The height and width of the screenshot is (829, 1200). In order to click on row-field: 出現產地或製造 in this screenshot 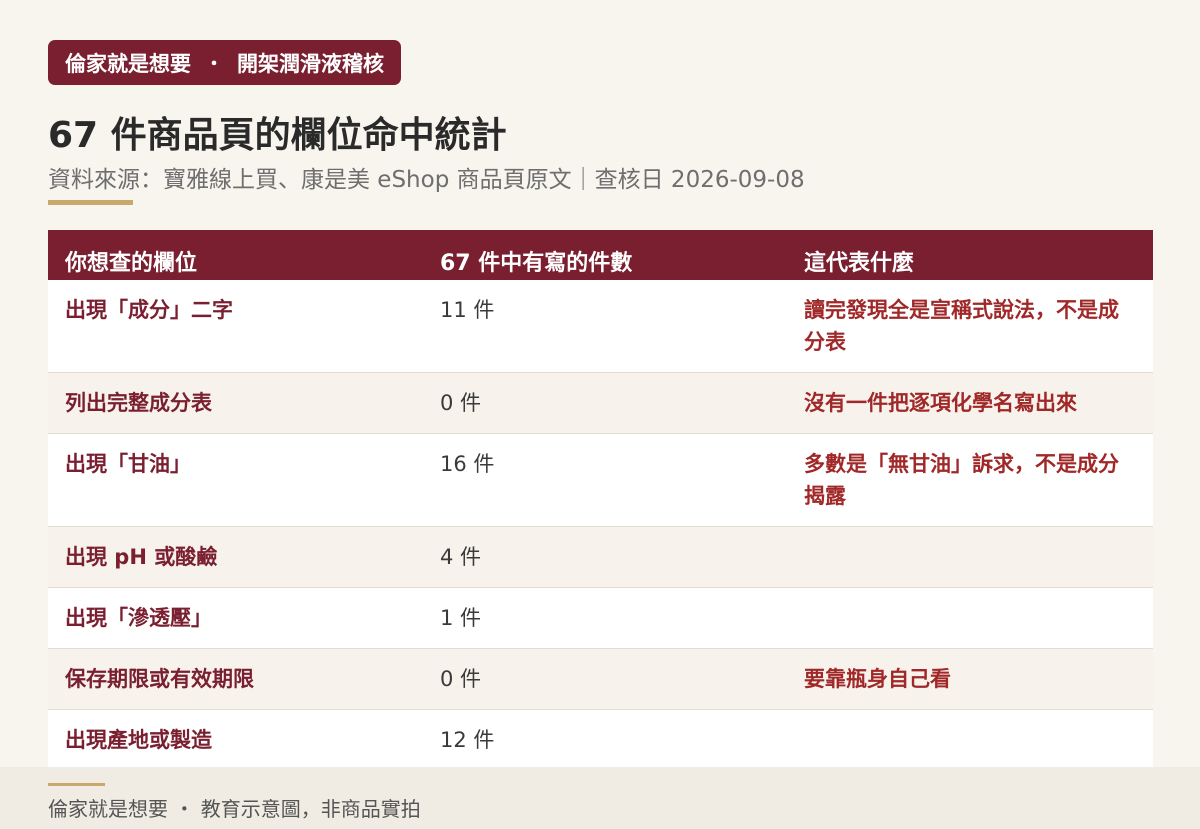, I will do `click(235, 739)`.